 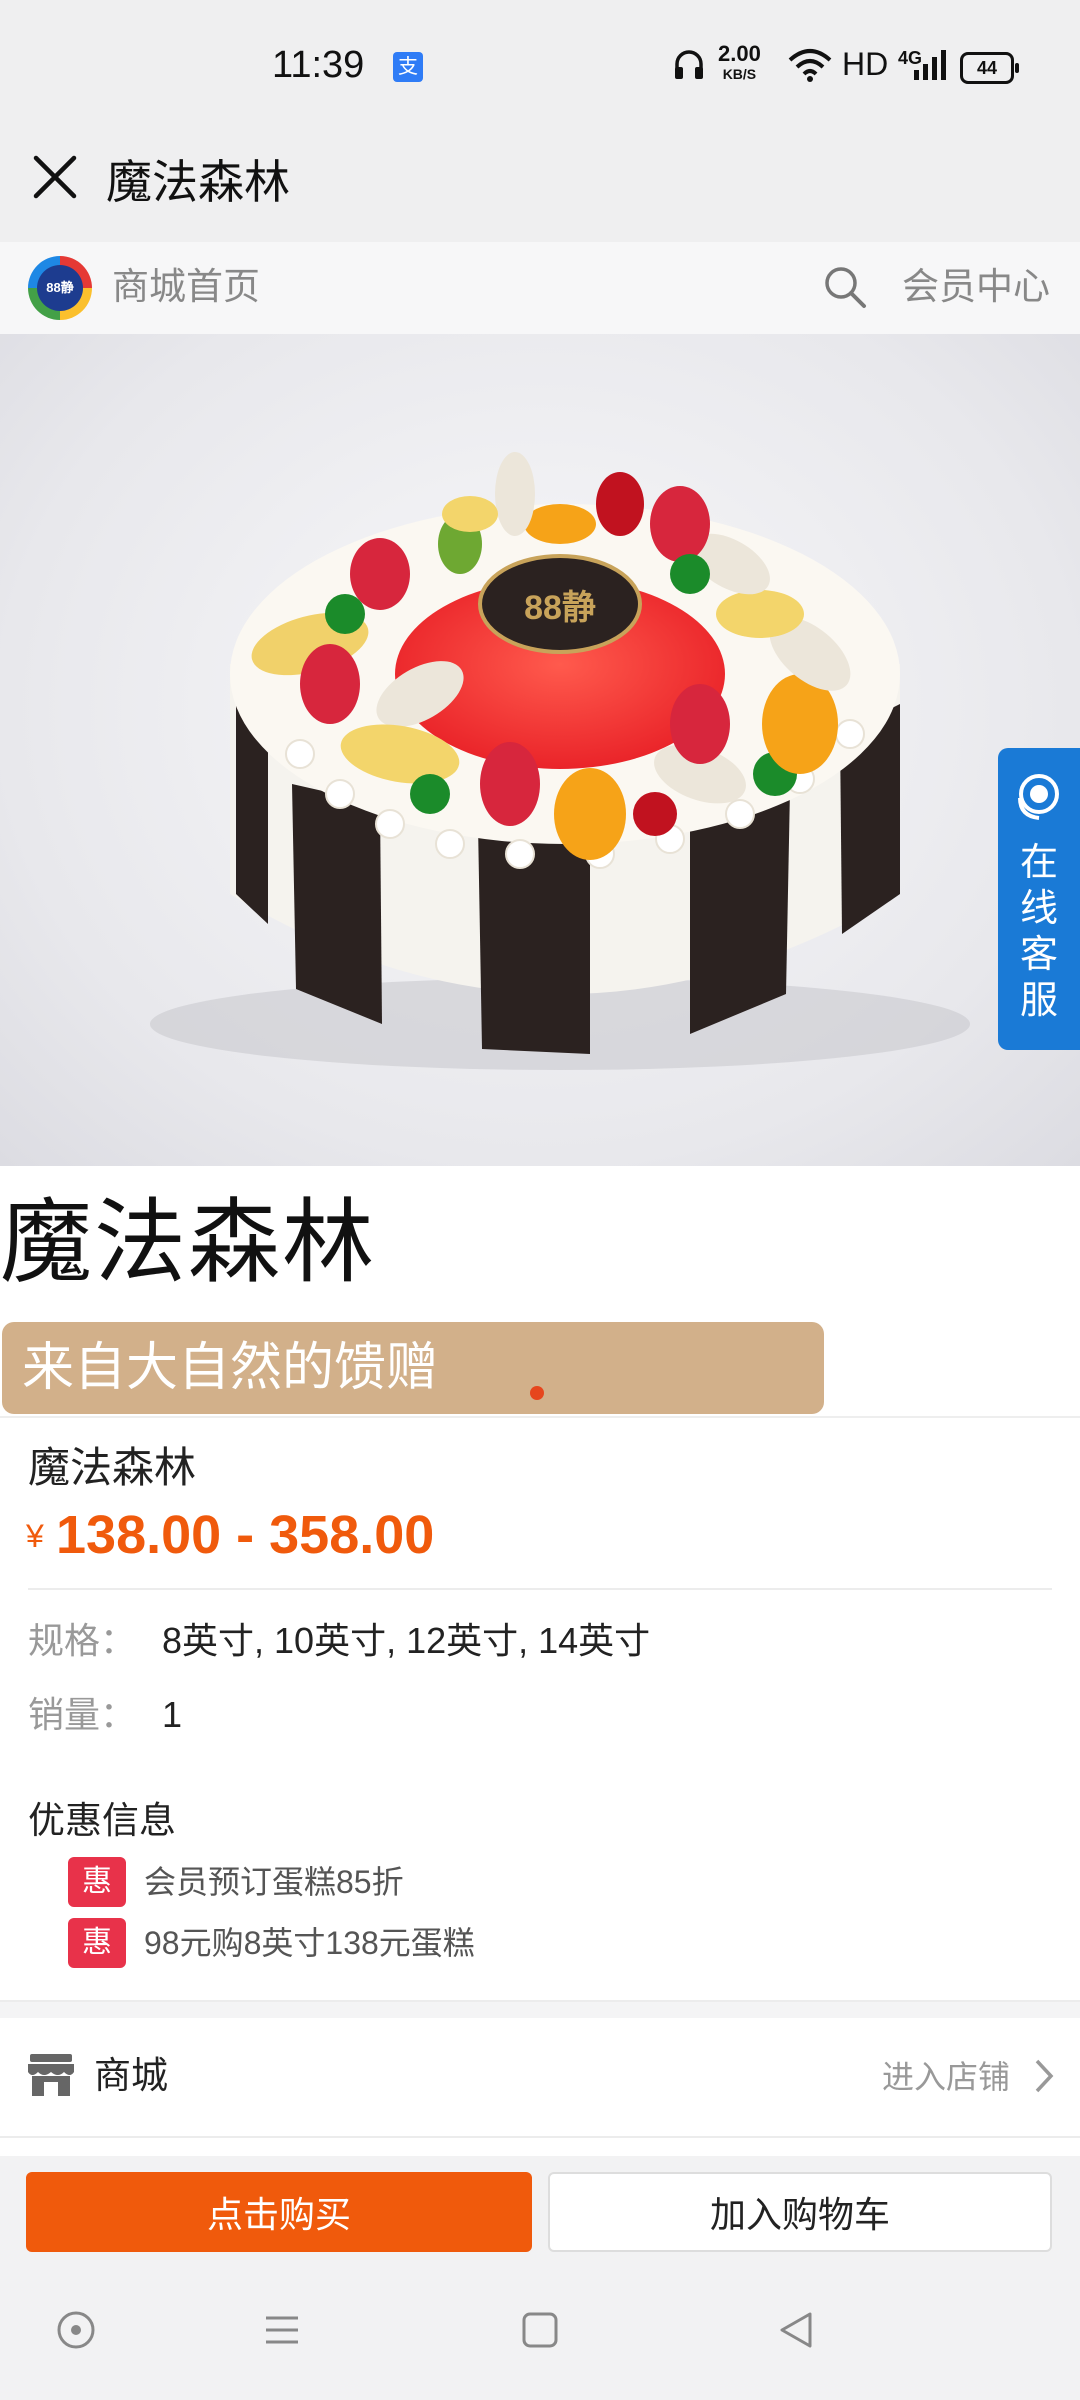 What do you see at coordinates (845, 287) in the screenshot?
I see `search-icon` at bounding box center [845, 287].